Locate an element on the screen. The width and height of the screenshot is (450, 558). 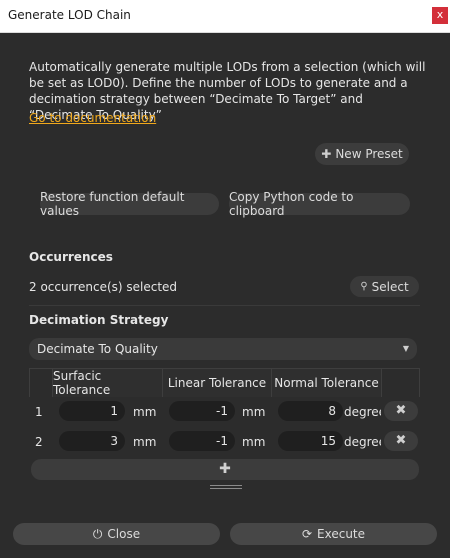
close-button: ⏻ Close is located at coordinates (116, 534).